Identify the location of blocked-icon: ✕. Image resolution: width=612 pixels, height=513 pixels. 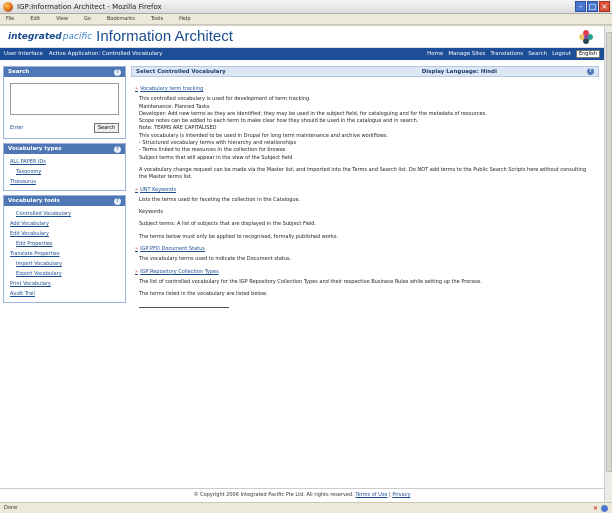
(595, 508).